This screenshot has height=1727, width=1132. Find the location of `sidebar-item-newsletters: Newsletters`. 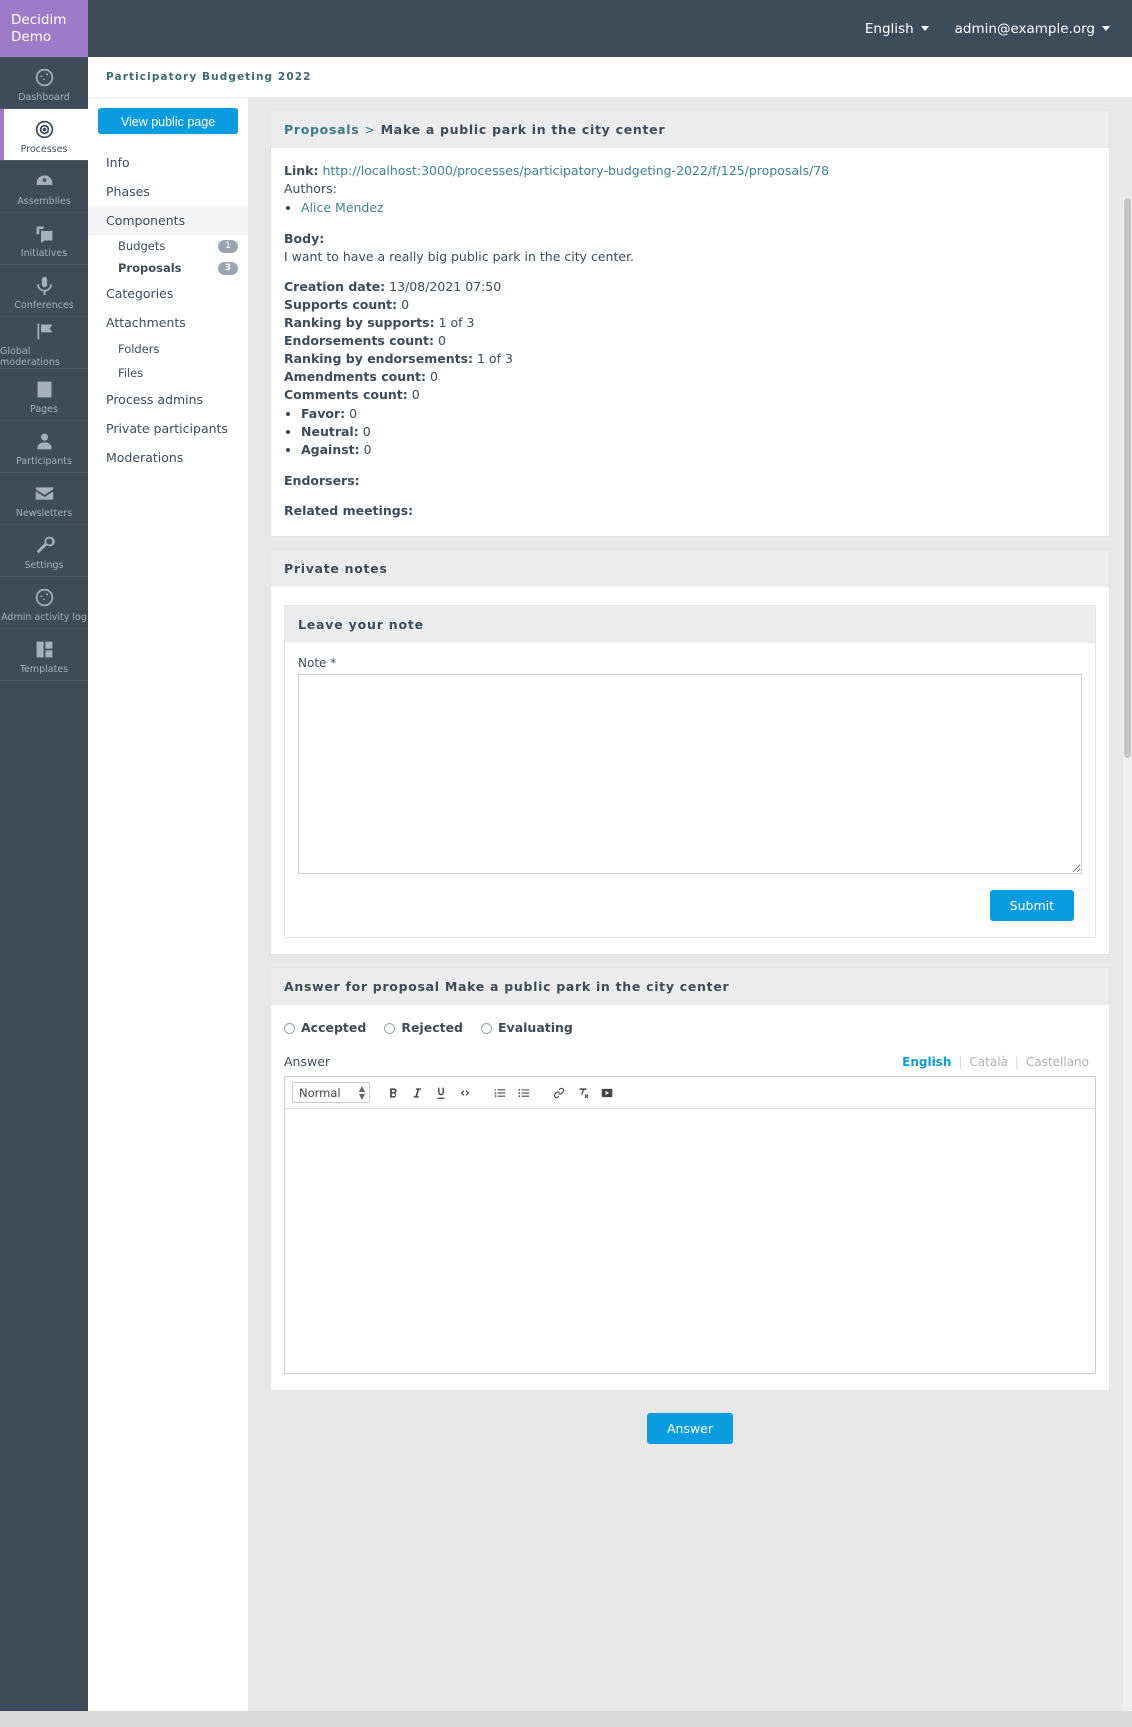

sidebar-item-newsletters: Newsletters is located at coordinates (44, 499).